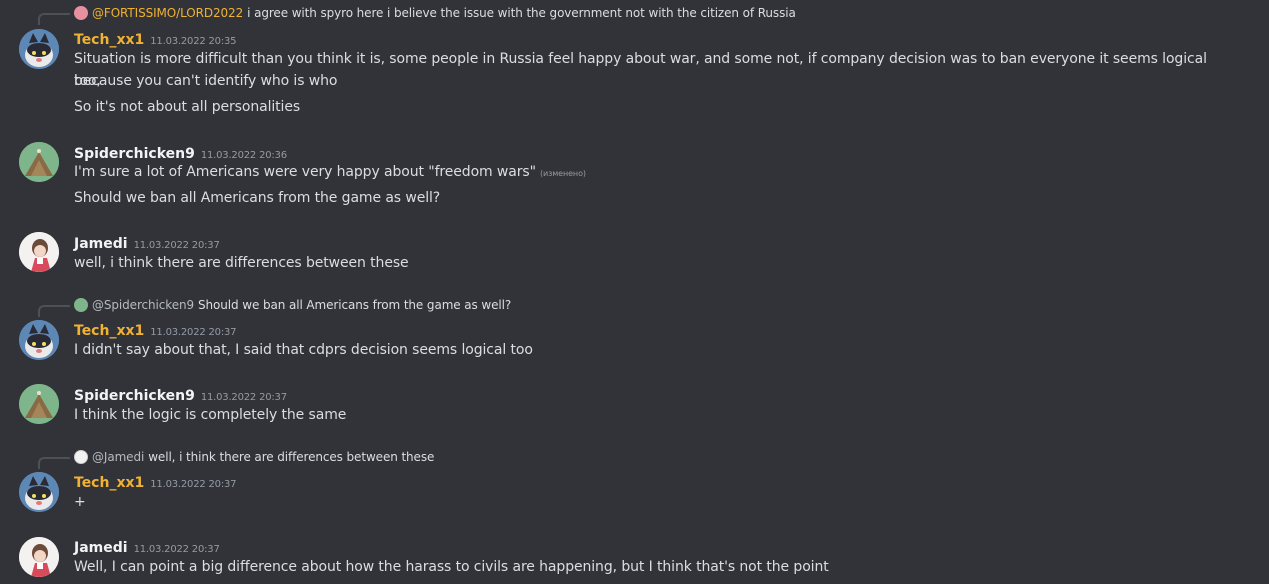 This screenshot has height=584, width=1269. What do you see at coordinates (143, 305) in the screenshot?
I see `reply-mention: @Spiderchicken9` at bounding box center [143, 305].